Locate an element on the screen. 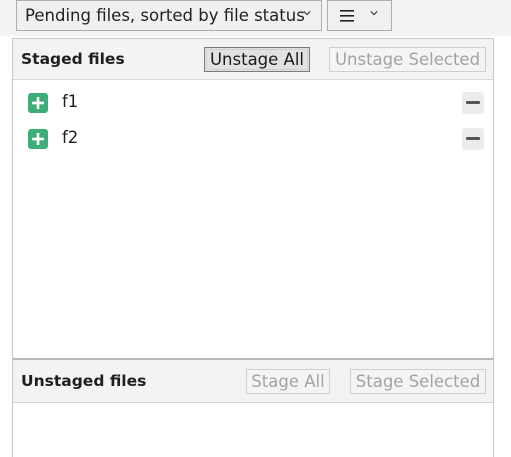  file-name: f2 is located at coordinates (70, 137).